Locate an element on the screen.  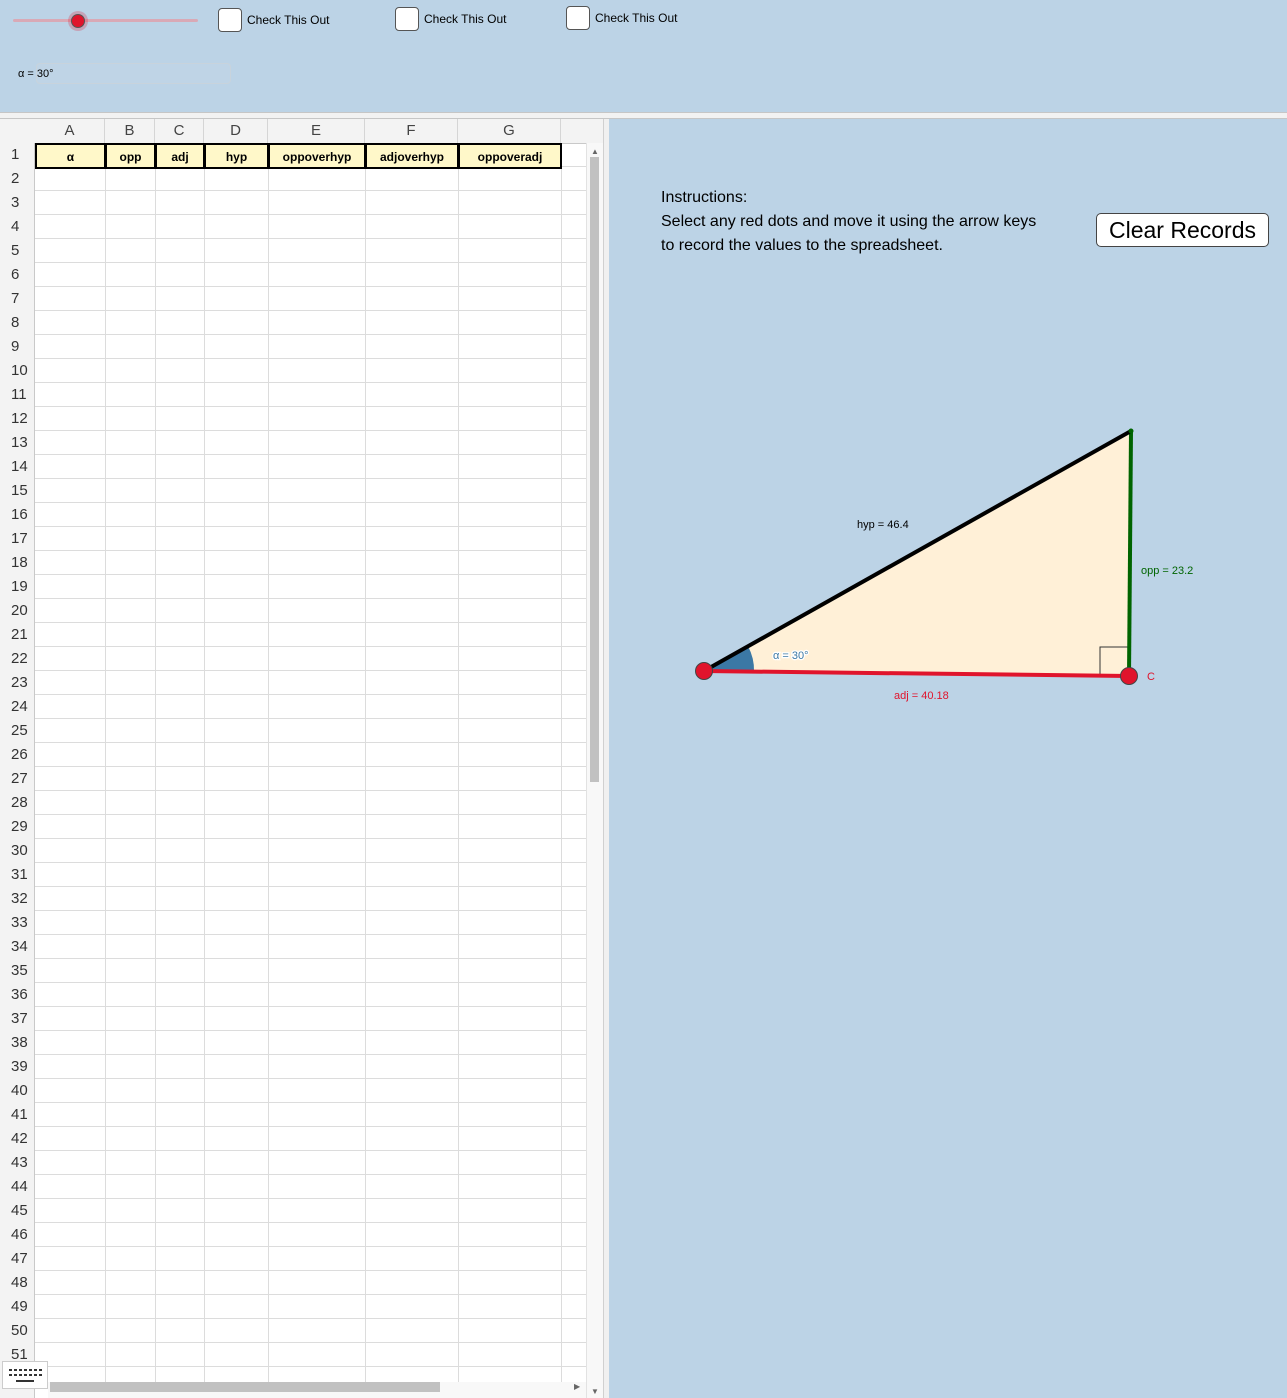
row-header-7: 7 is located at coordinates (17, 299).